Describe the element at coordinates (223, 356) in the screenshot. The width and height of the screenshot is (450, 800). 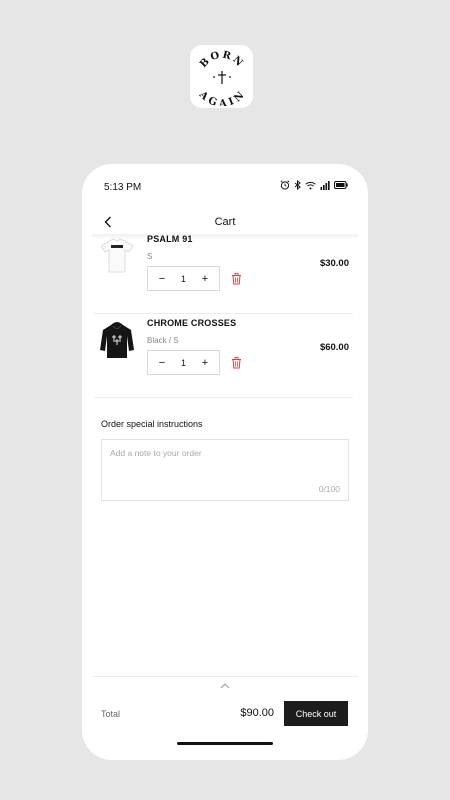
I see `cart-item: CHROME CROSSES Black / S − 1 + $60.00` at that location.